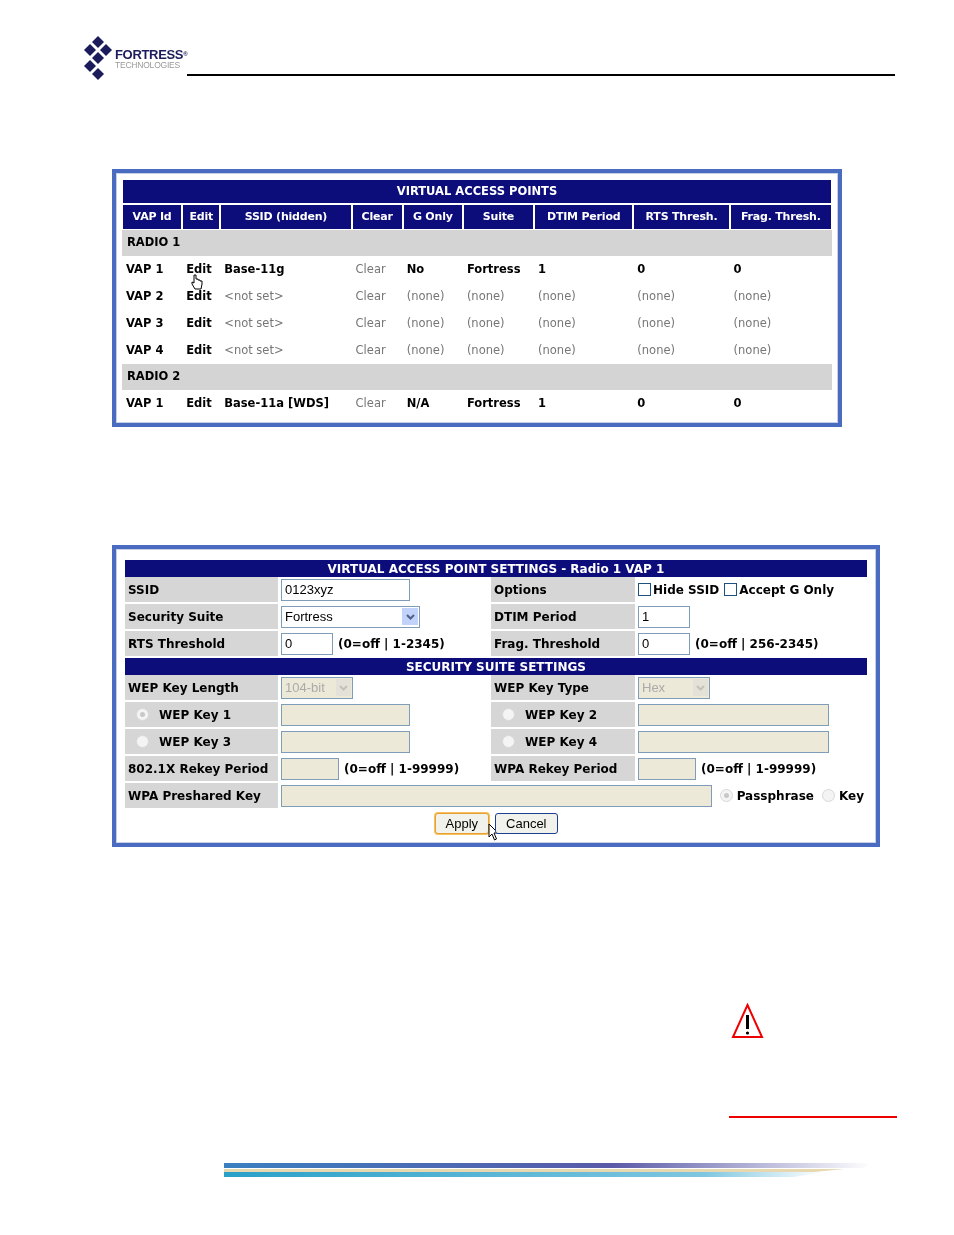 This screenshot has width=954, height=1235. What do you see at coordinates (254, 268) in the screenshot?
I see `table-cell: Base-11g` at bounding box center [254, 268].